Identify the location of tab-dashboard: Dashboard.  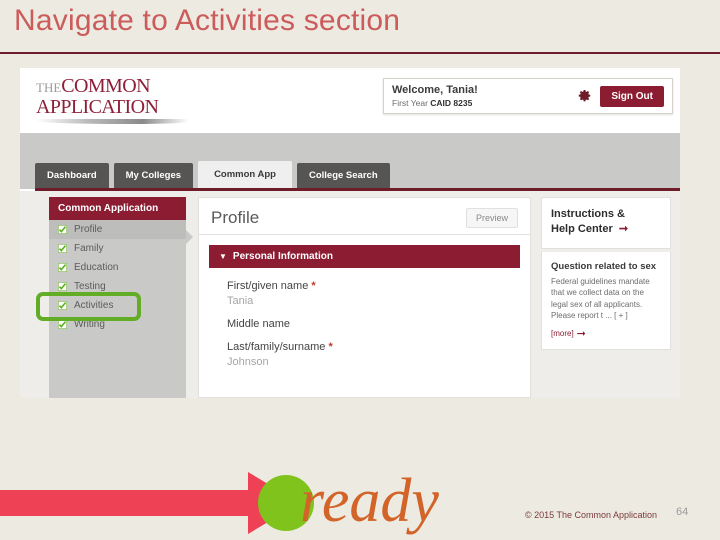
(72, 176).